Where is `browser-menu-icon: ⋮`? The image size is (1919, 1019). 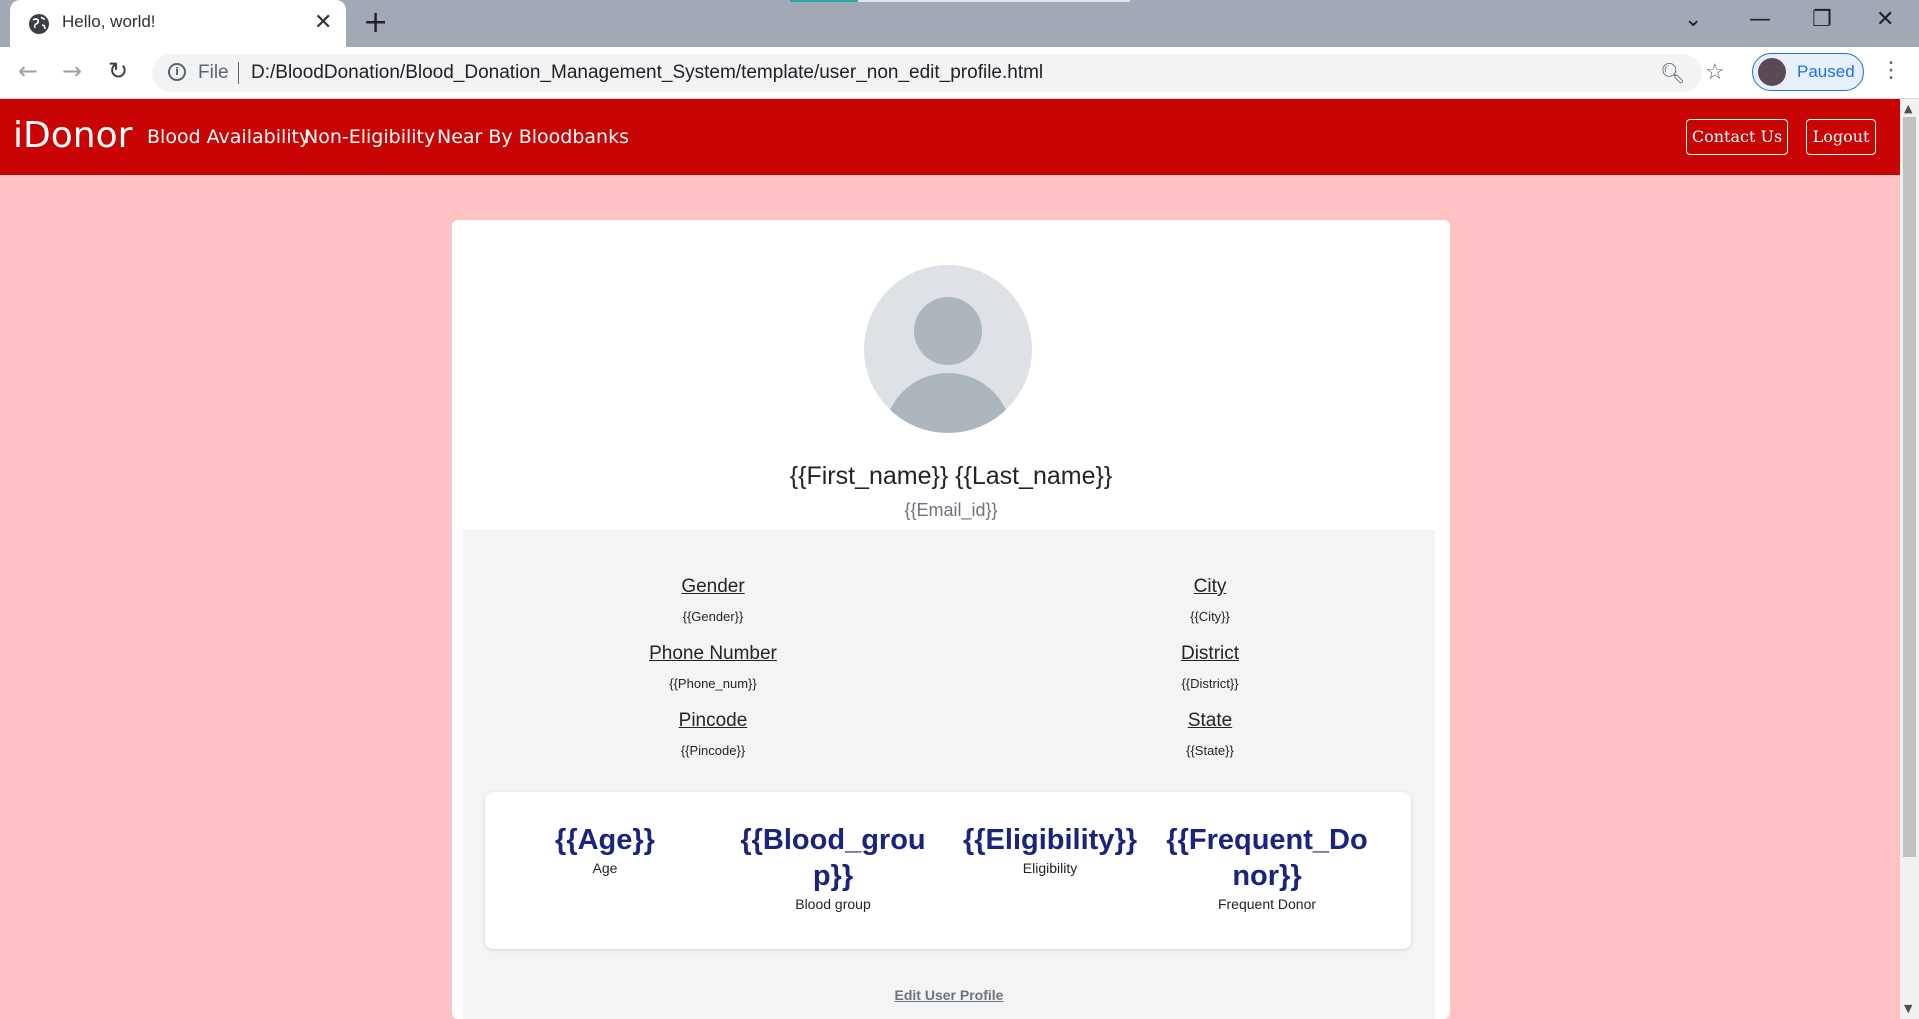 browser-menu-icon: ⋮ is located at coordinates (1891, 71).